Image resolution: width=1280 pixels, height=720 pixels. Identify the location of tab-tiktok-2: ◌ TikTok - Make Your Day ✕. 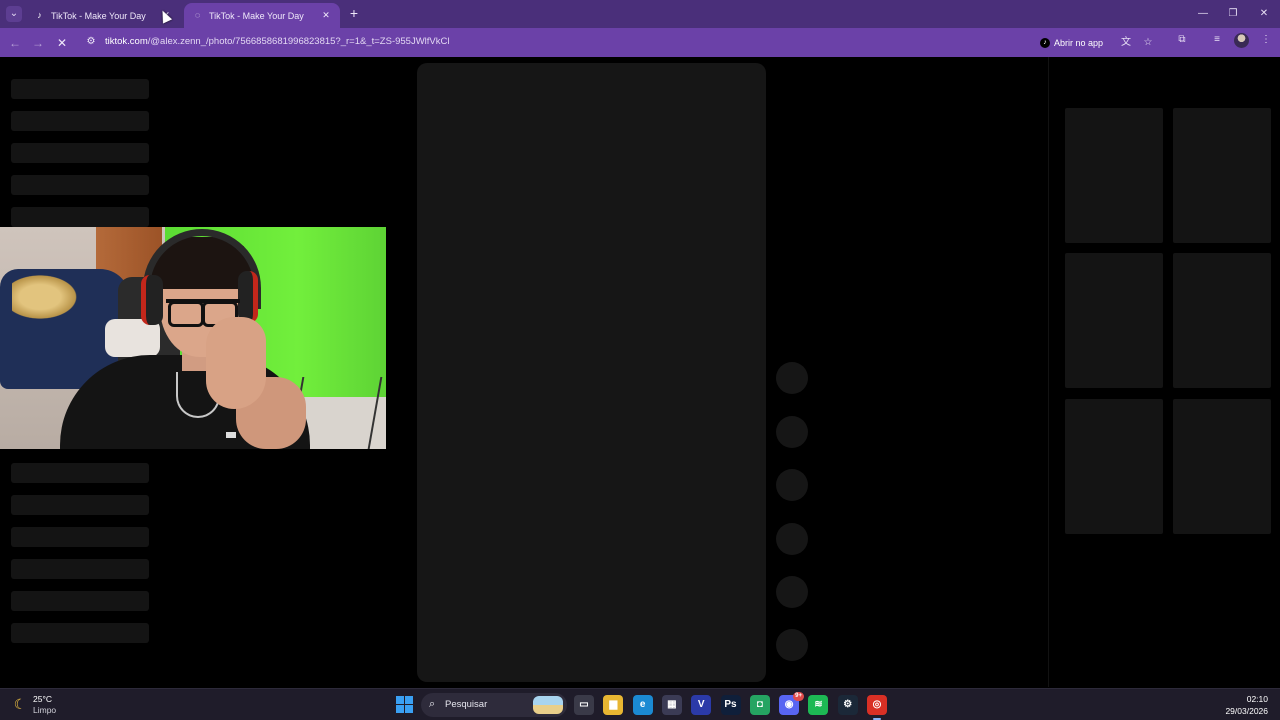
(262, 15).